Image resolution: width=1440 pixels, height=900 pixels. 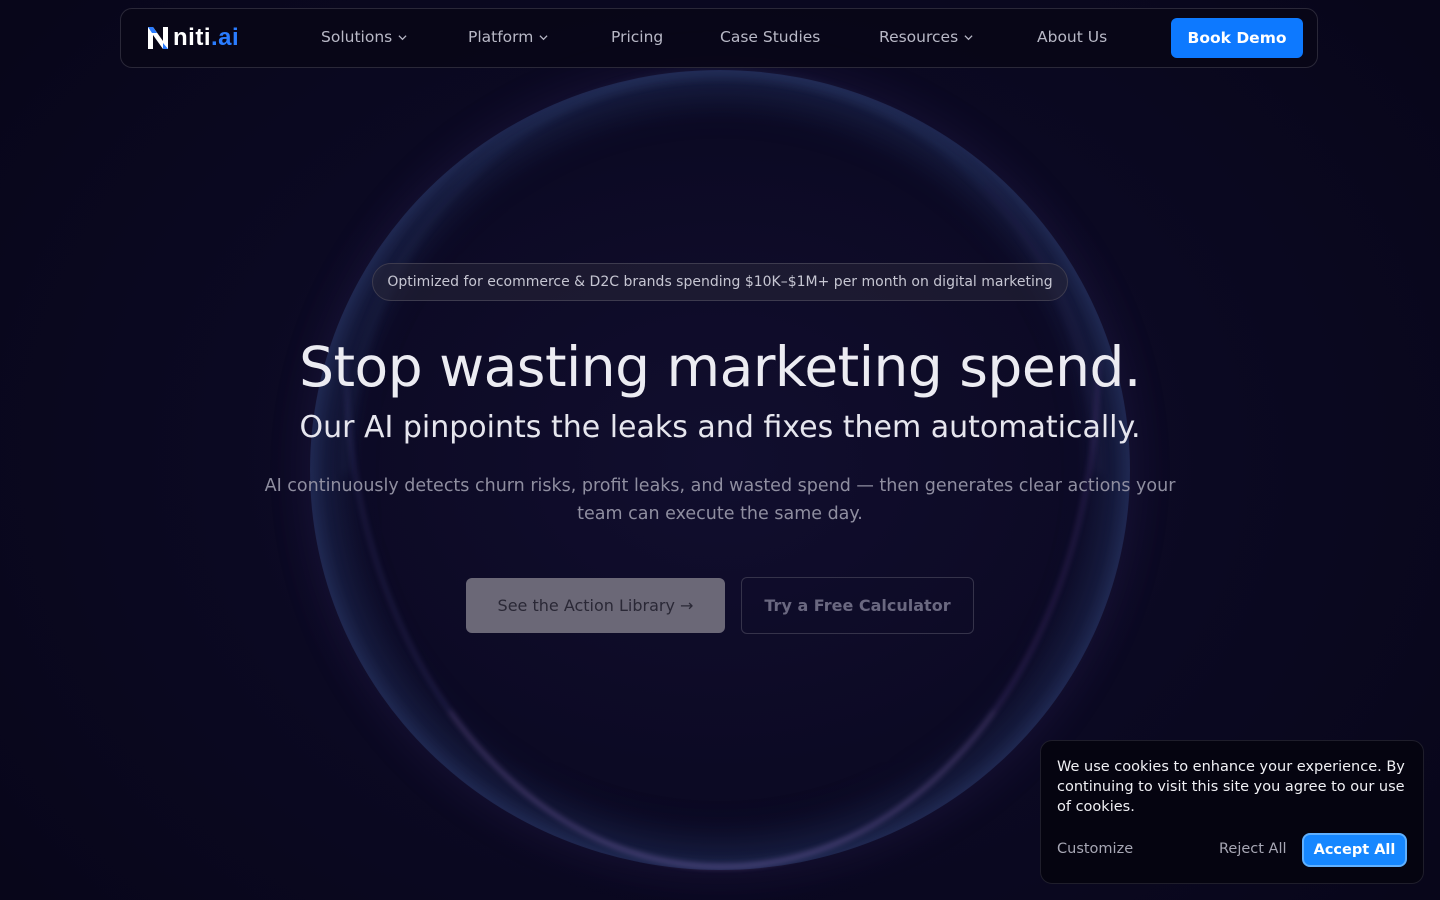 What do you see at coordinates (1237, 38) in the screenshot?
I see `book-demo-button: Book Demo` at bounding box center [1237, 38].